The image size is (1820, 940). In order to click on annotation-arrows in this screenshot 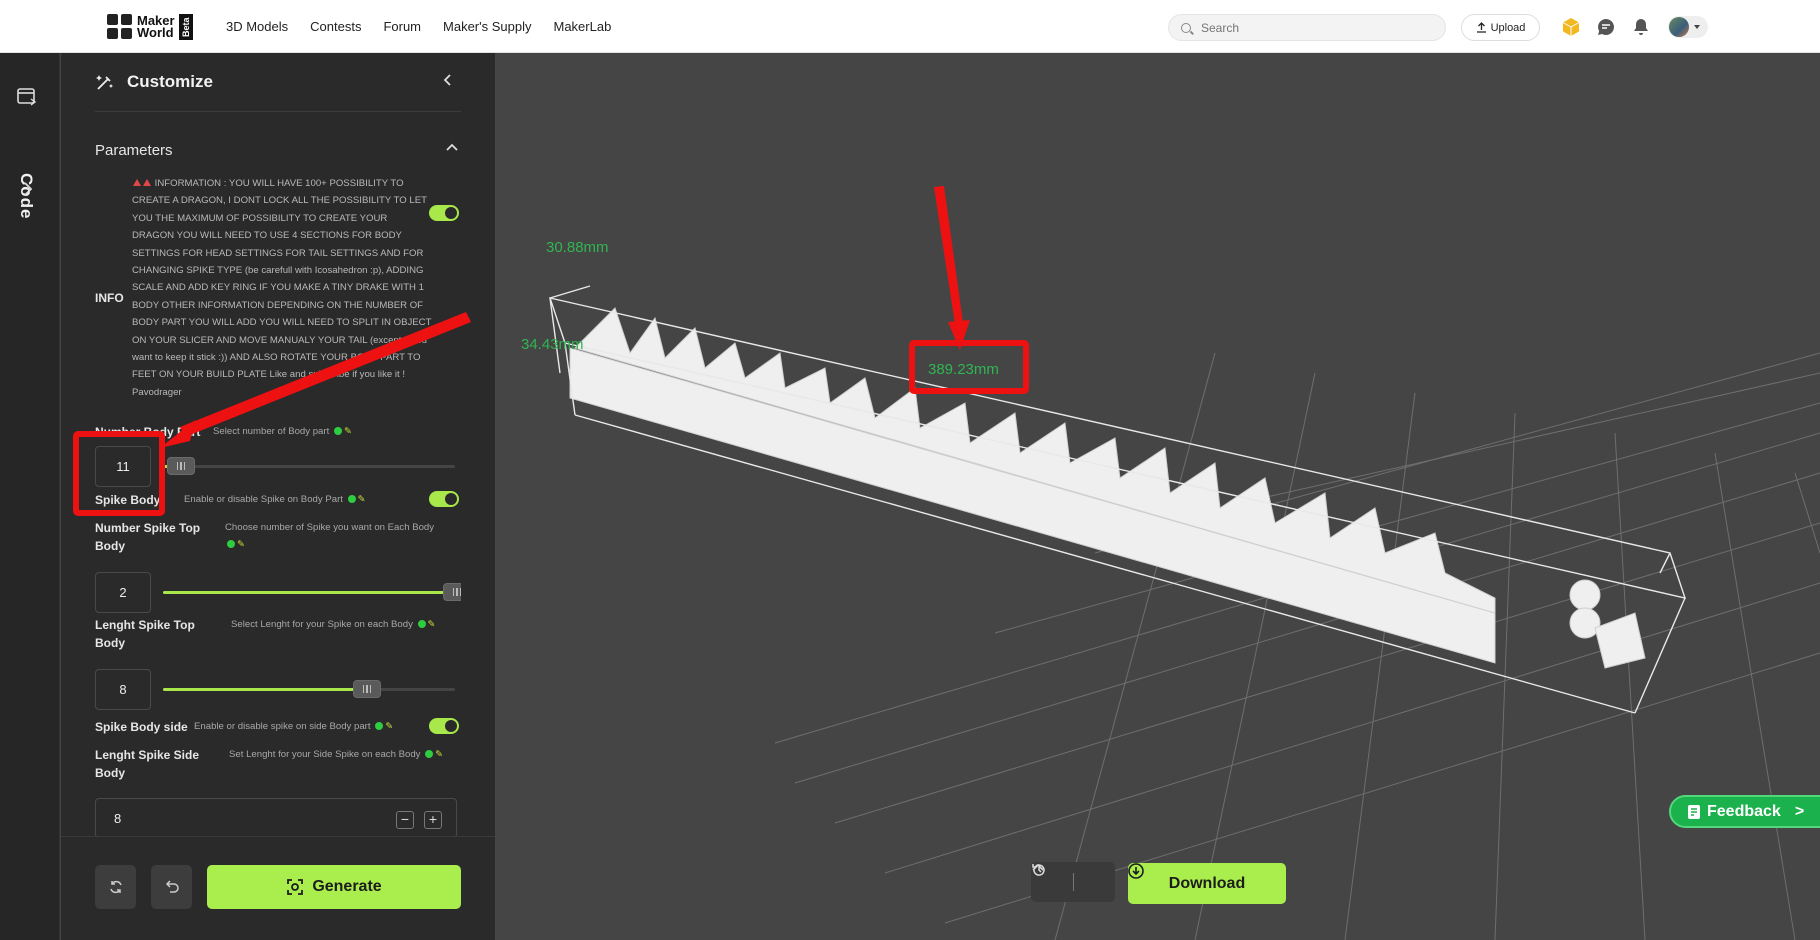, I will do `click(565, 317)`.